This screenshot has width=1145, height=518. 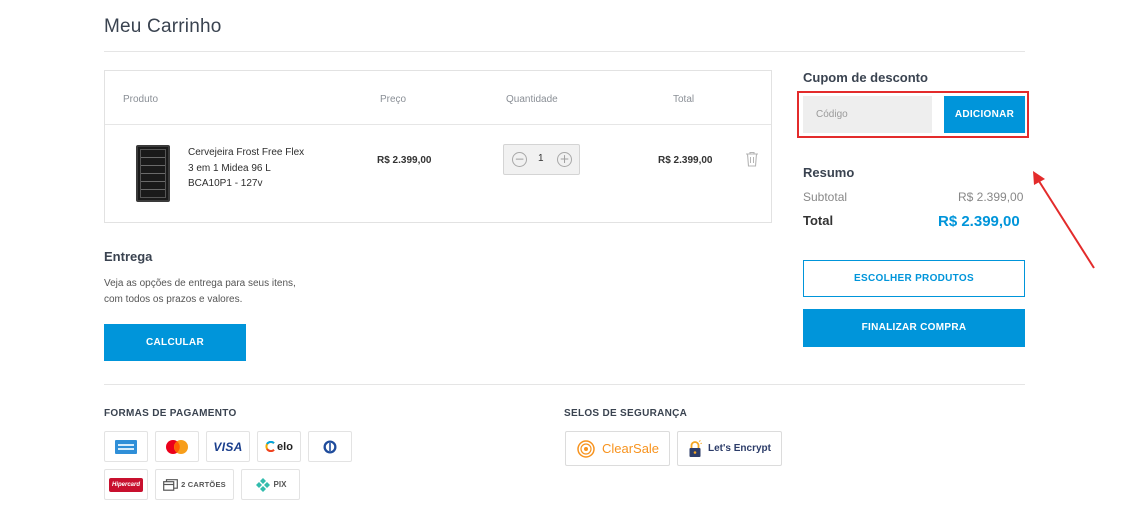 I want to click on header-produto: Produto, so click(x=141, y=99).